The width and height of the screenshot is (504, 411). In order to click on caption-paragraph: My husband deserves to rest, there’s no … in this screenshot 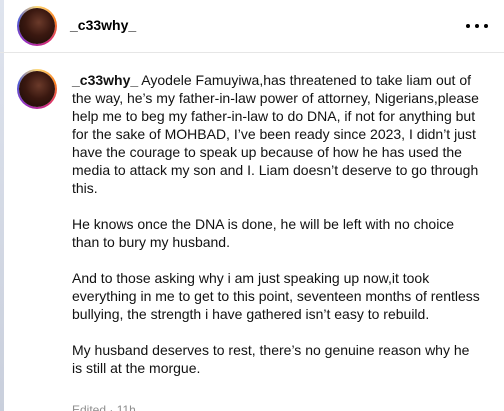, I will do `click(271, 359)`.